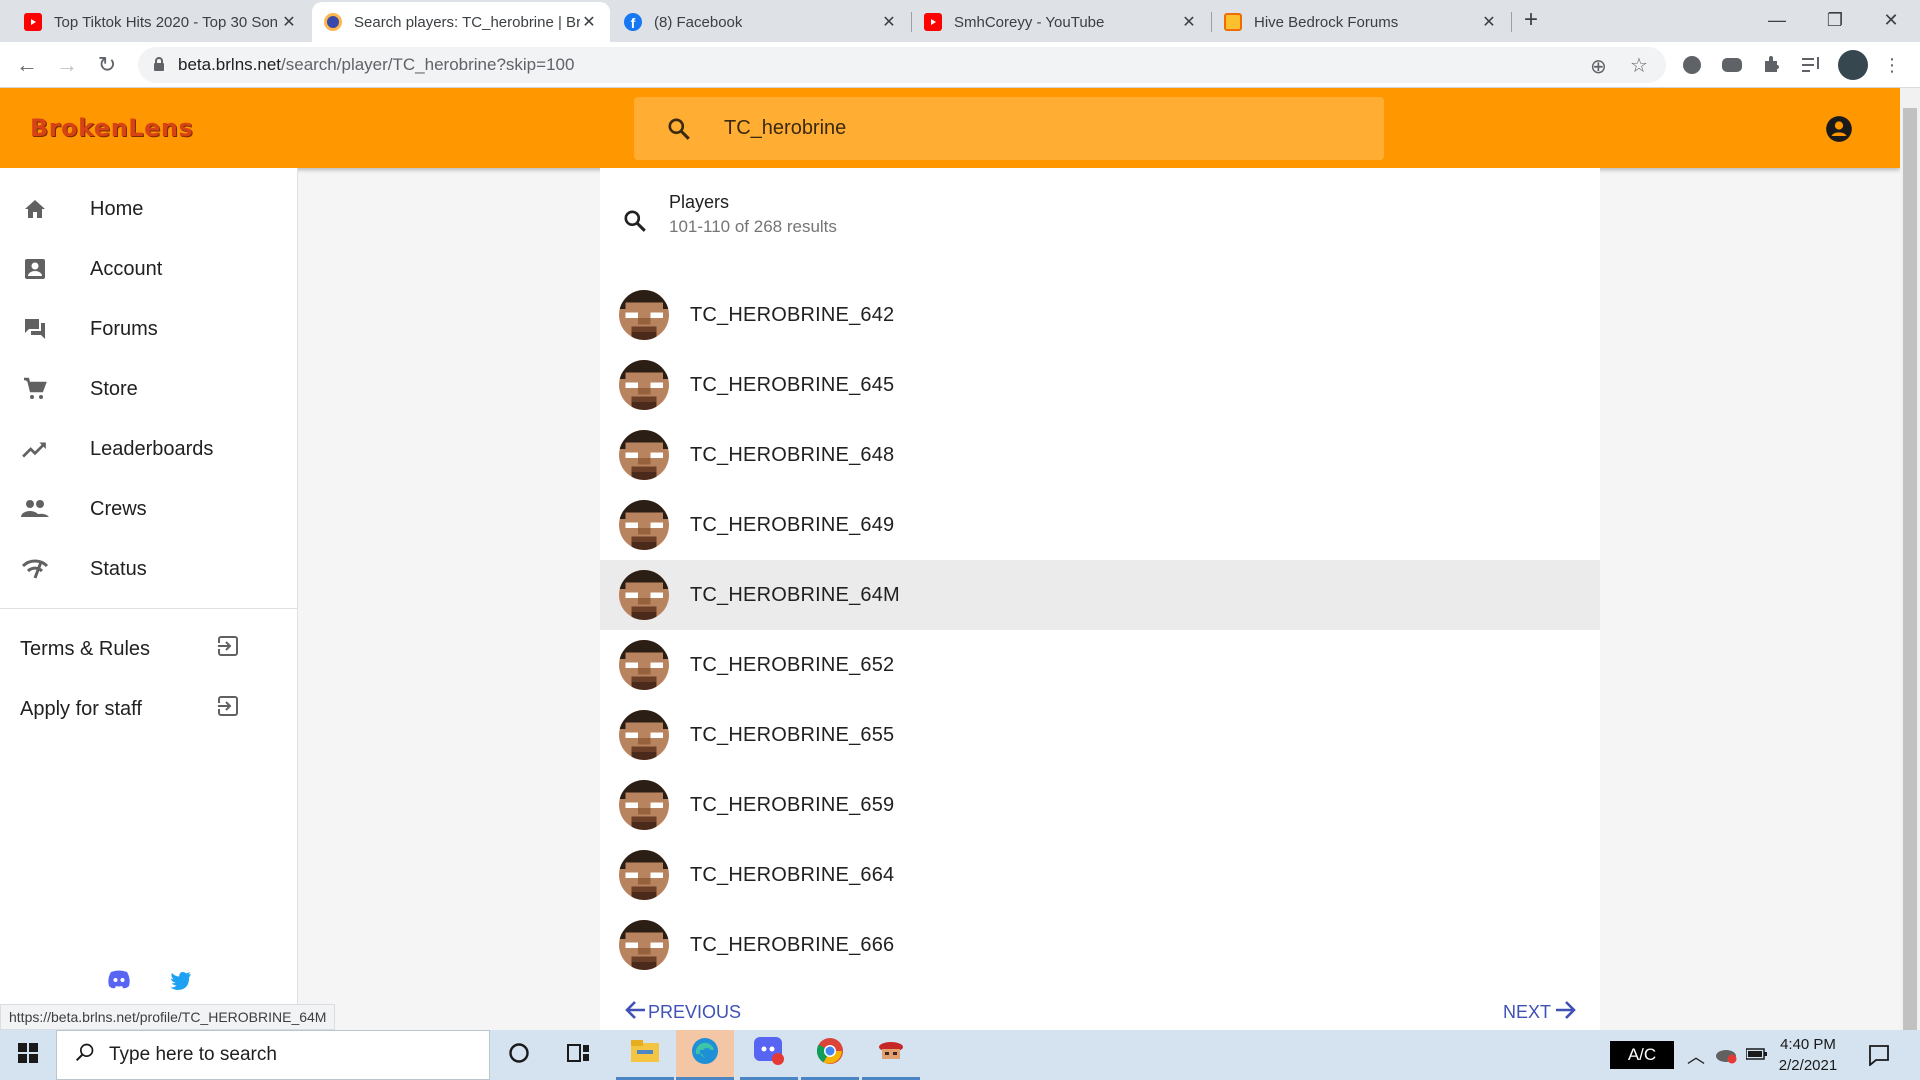 This screenshot has height=1080, width=1920. I want to click on player-name: TC_HEROBRINE_645, so click(792, 384).